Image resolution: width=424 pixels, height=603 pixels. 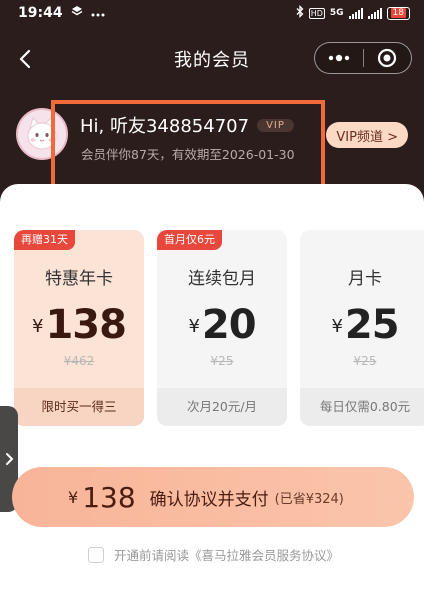 I want to click on vip-channel-button: VIP频道 >, so click(x=367, y=135).